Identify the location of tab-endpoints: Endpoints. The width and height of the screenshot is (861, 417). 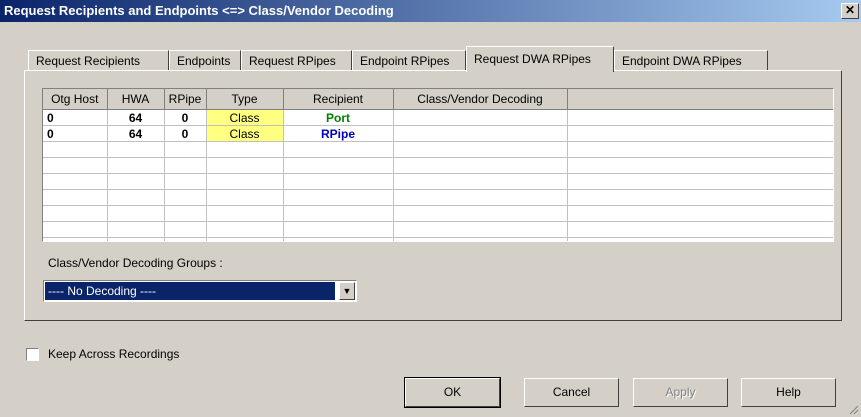
(205, 60).